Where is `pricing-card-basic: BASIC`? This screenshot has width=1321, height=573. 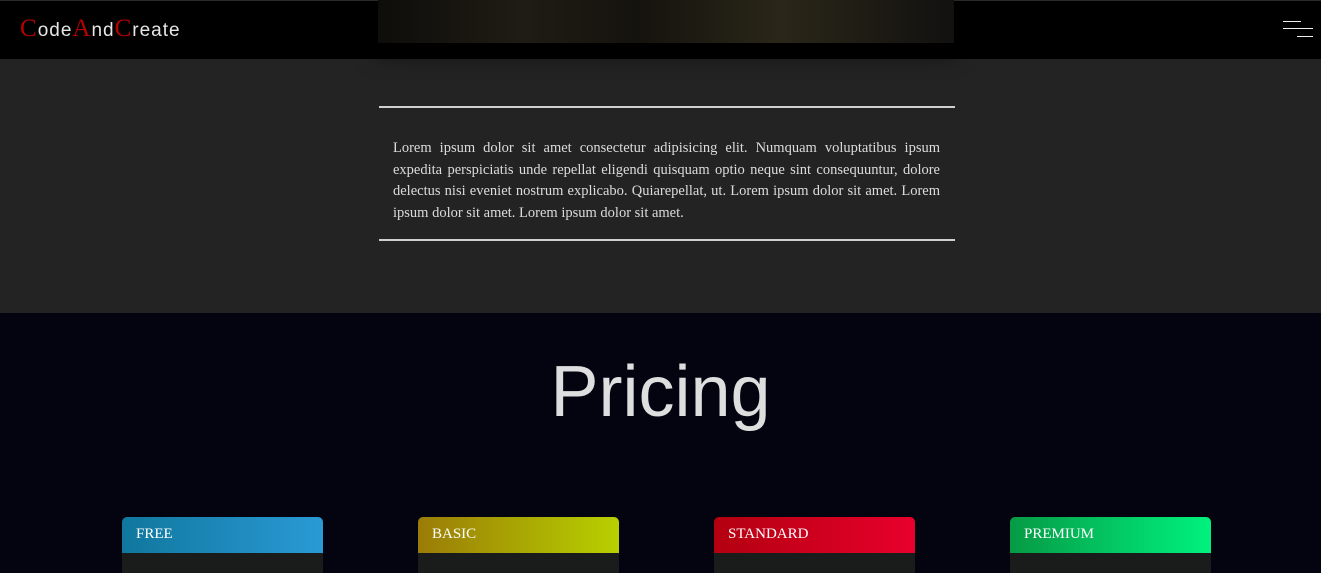 pricing-card-basic: BASIC is located at coordinates (518, 545).